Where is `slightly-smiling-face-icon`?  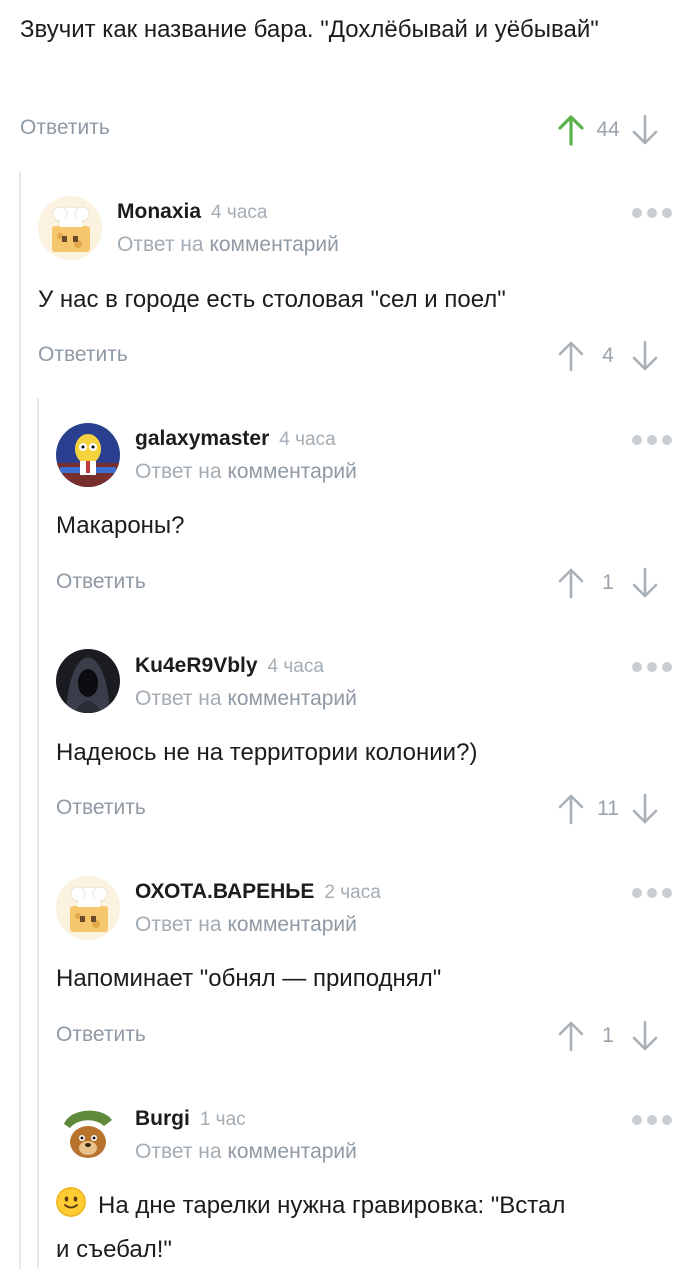
slightly-smiling-face-icon is located at coordinates (71, 1202).